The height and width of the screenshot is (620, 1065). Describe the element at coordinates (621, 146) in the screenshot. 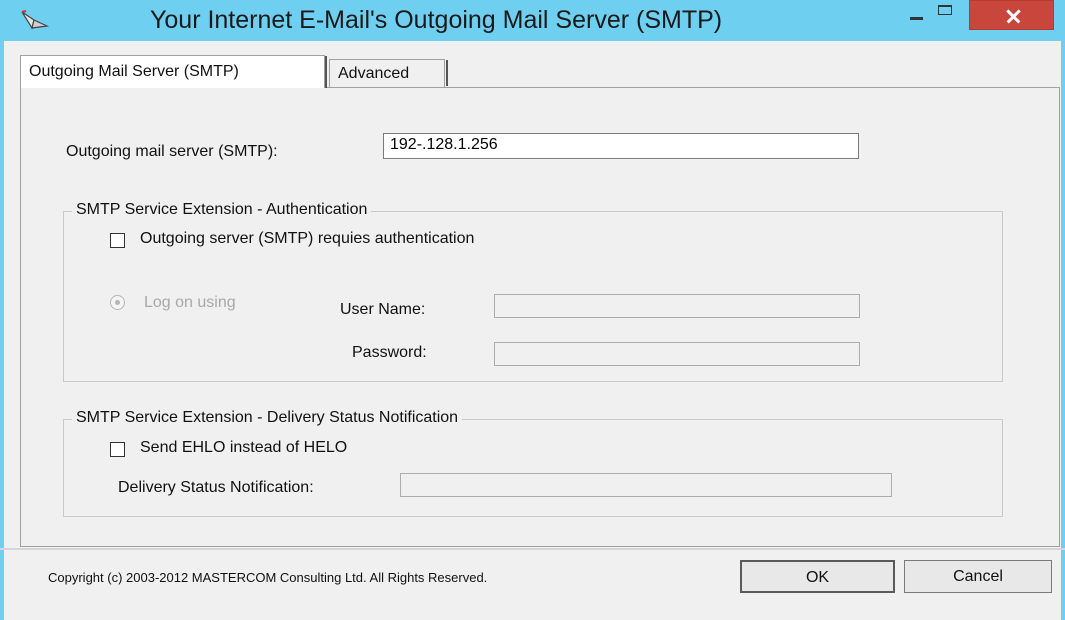

I see `smtp-server-input: 192-.128.1.256` at that location.